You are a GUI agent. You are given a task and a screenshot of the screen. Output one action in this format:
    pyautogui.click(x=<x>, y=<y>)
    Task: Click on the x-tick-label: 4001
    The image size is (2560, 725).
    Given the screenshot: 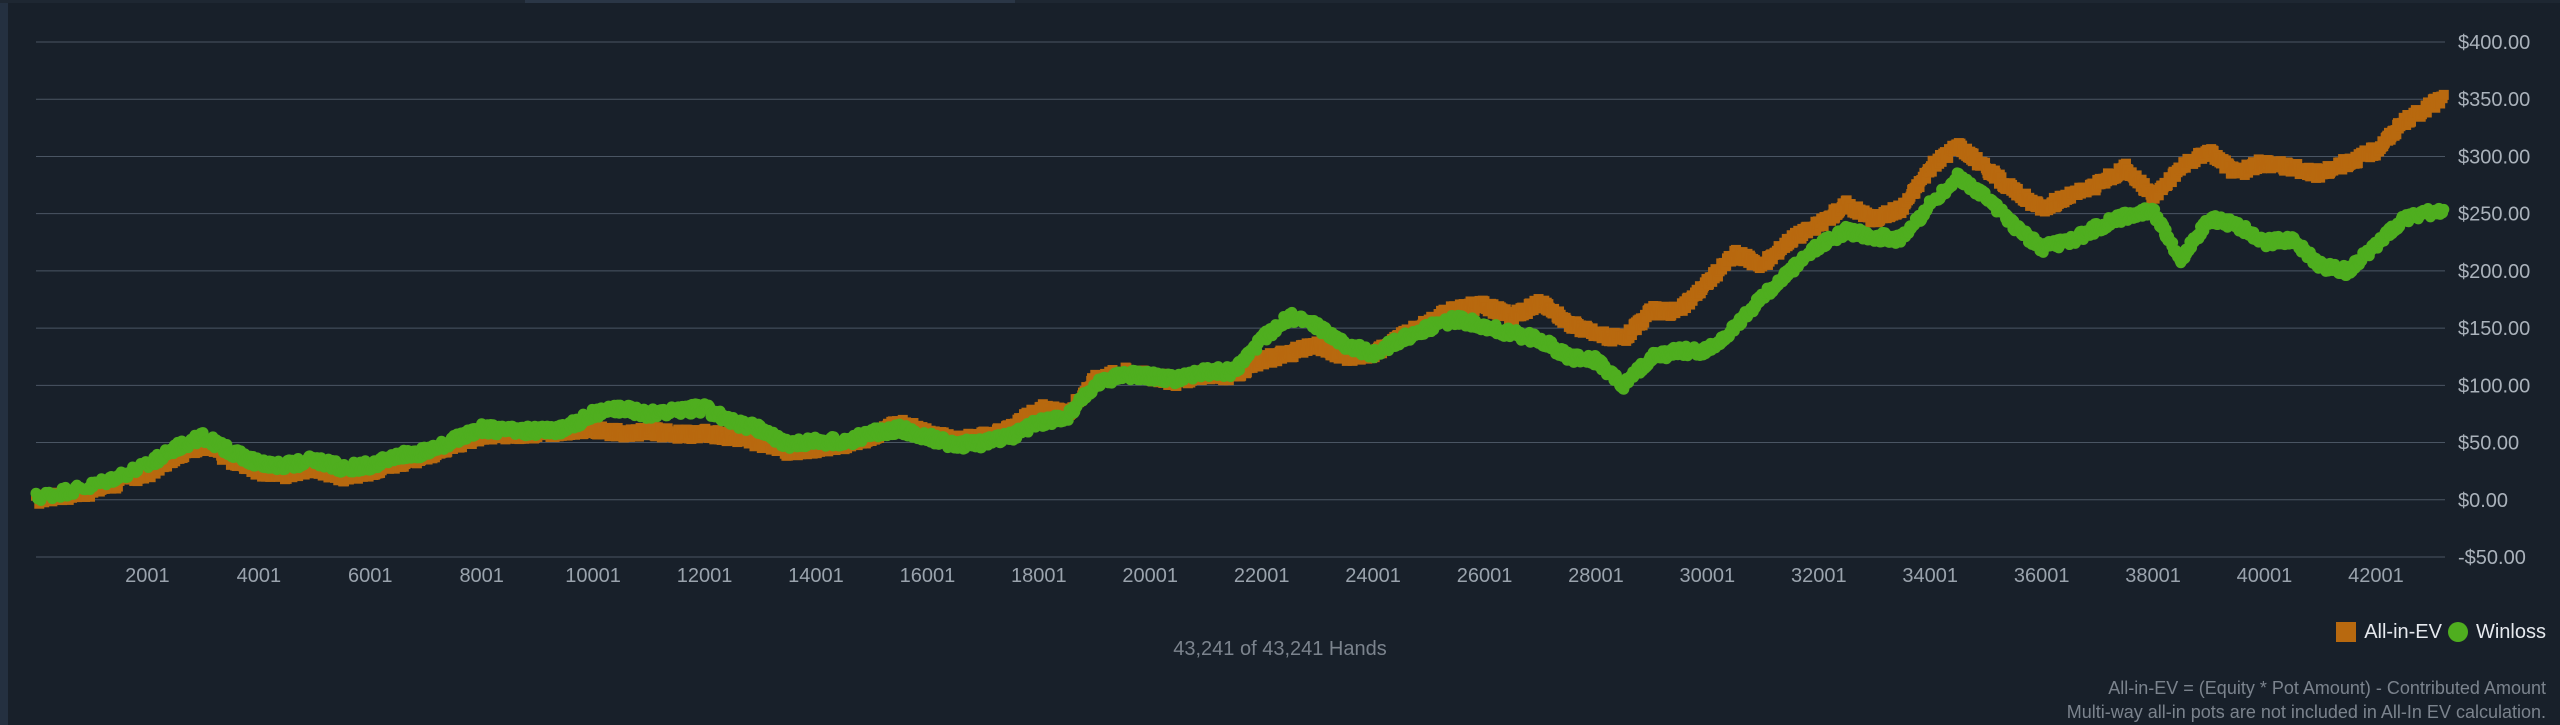 What is the action you would take?
    pyautogui.click(x=259, y=576)
    